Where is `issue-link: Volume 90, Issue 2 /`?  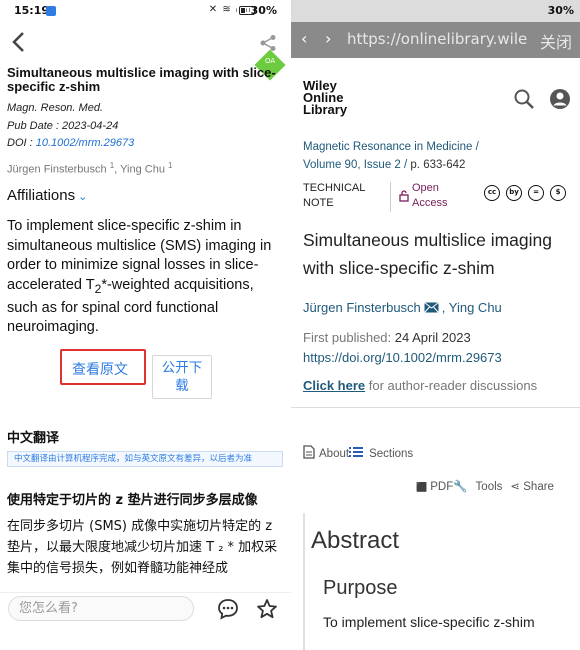
issue-link: Volume 90, Issue 2 / is located at coordinates (355, 165).